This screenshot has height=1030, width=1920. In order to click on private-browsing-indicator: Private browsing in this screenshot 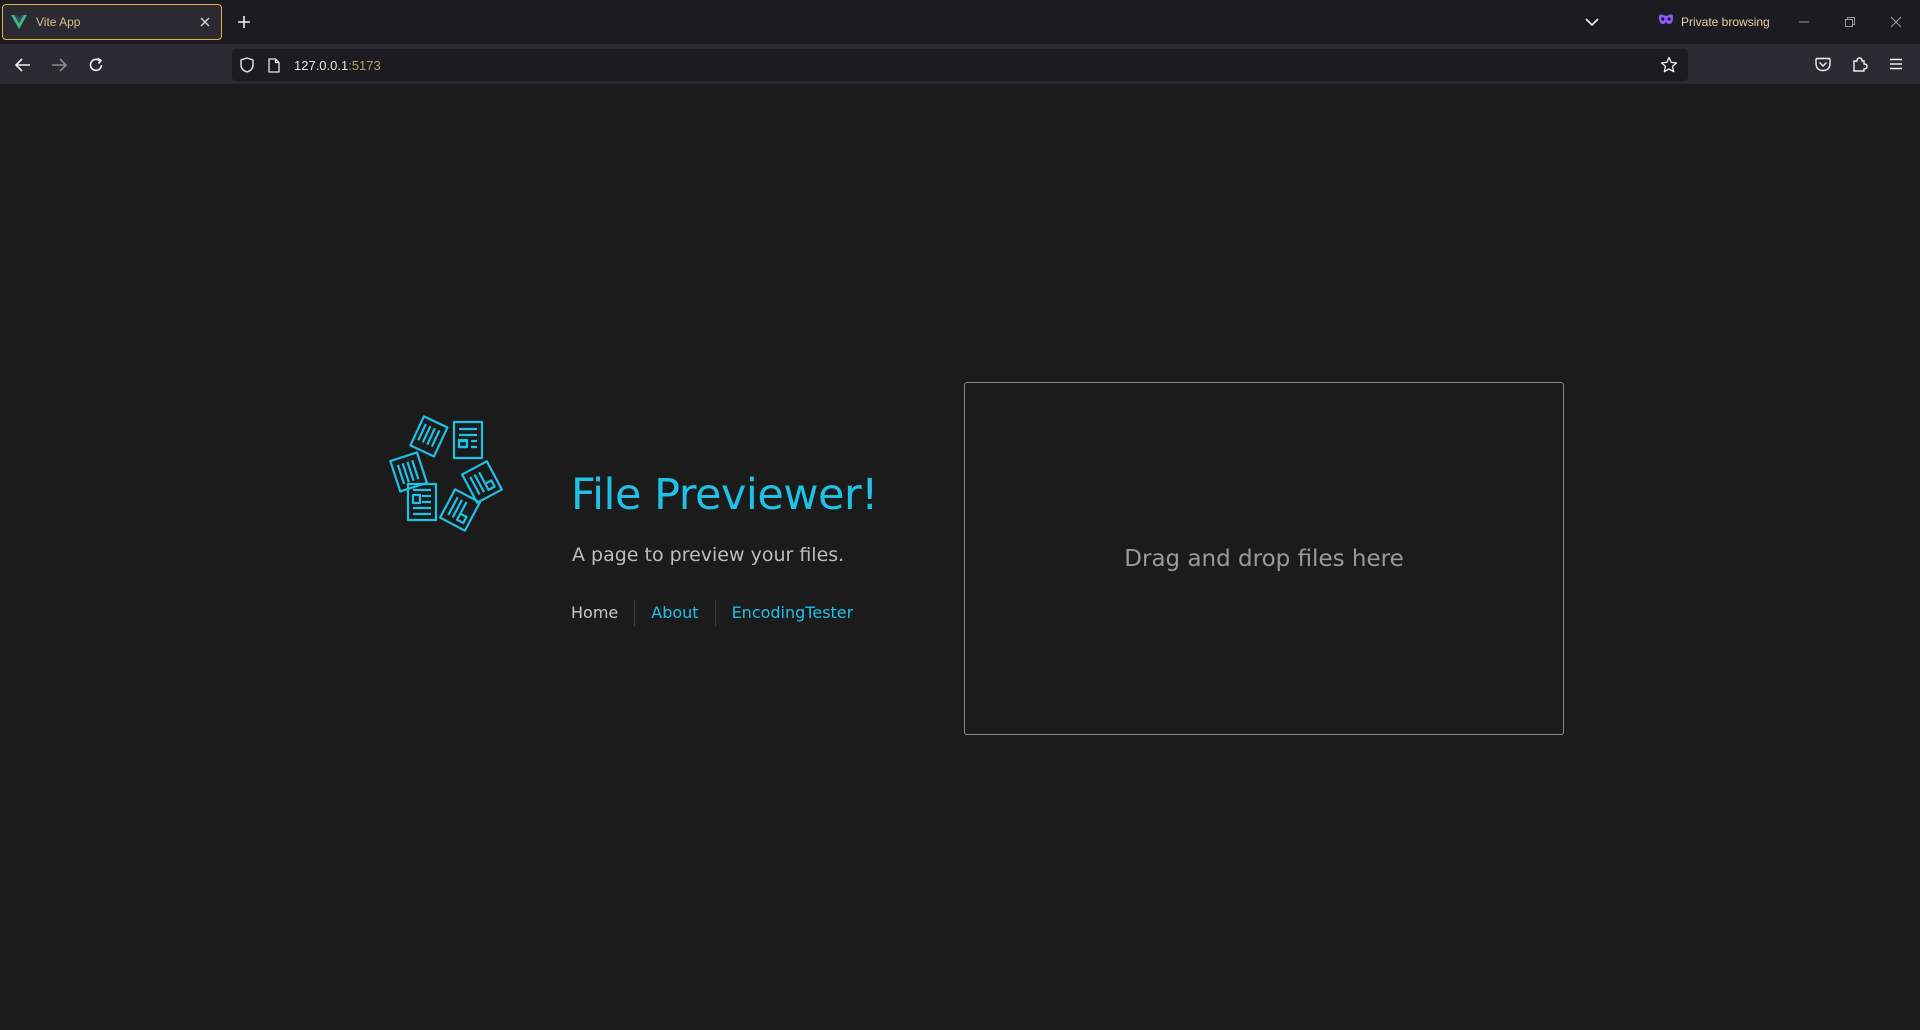, I will do `click(1714, 22)`.